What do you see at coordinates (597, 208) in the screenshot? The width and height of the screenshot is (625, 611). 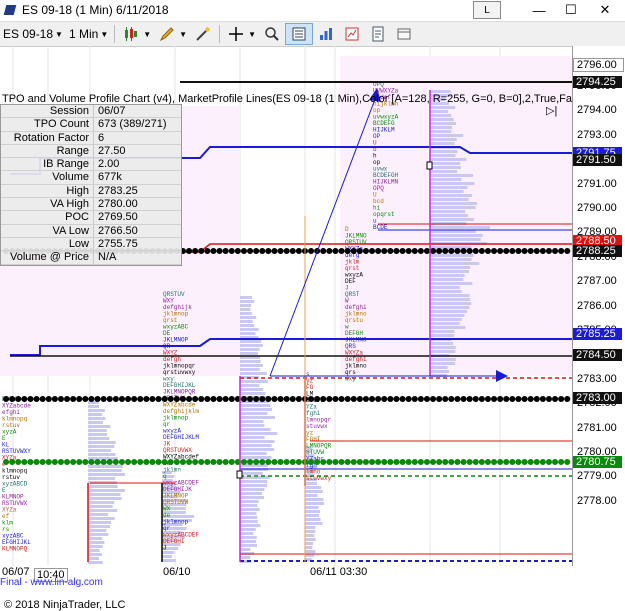 I see `price-label: 2790.00` at bounding box center [597, 208].